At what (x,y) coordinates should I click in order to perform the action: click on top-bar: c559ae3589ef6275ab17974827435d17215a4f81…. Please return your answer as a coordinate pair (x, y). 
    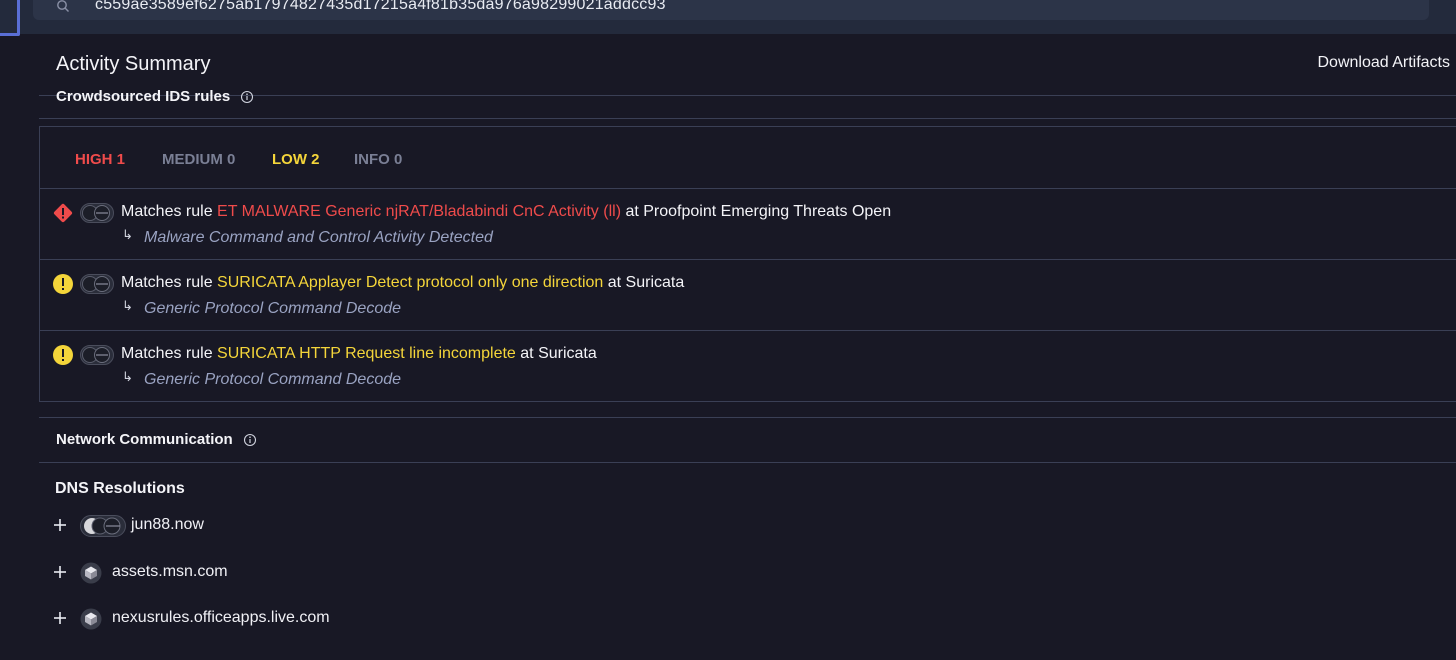
    Looking at the image, I should click on (728, 18).